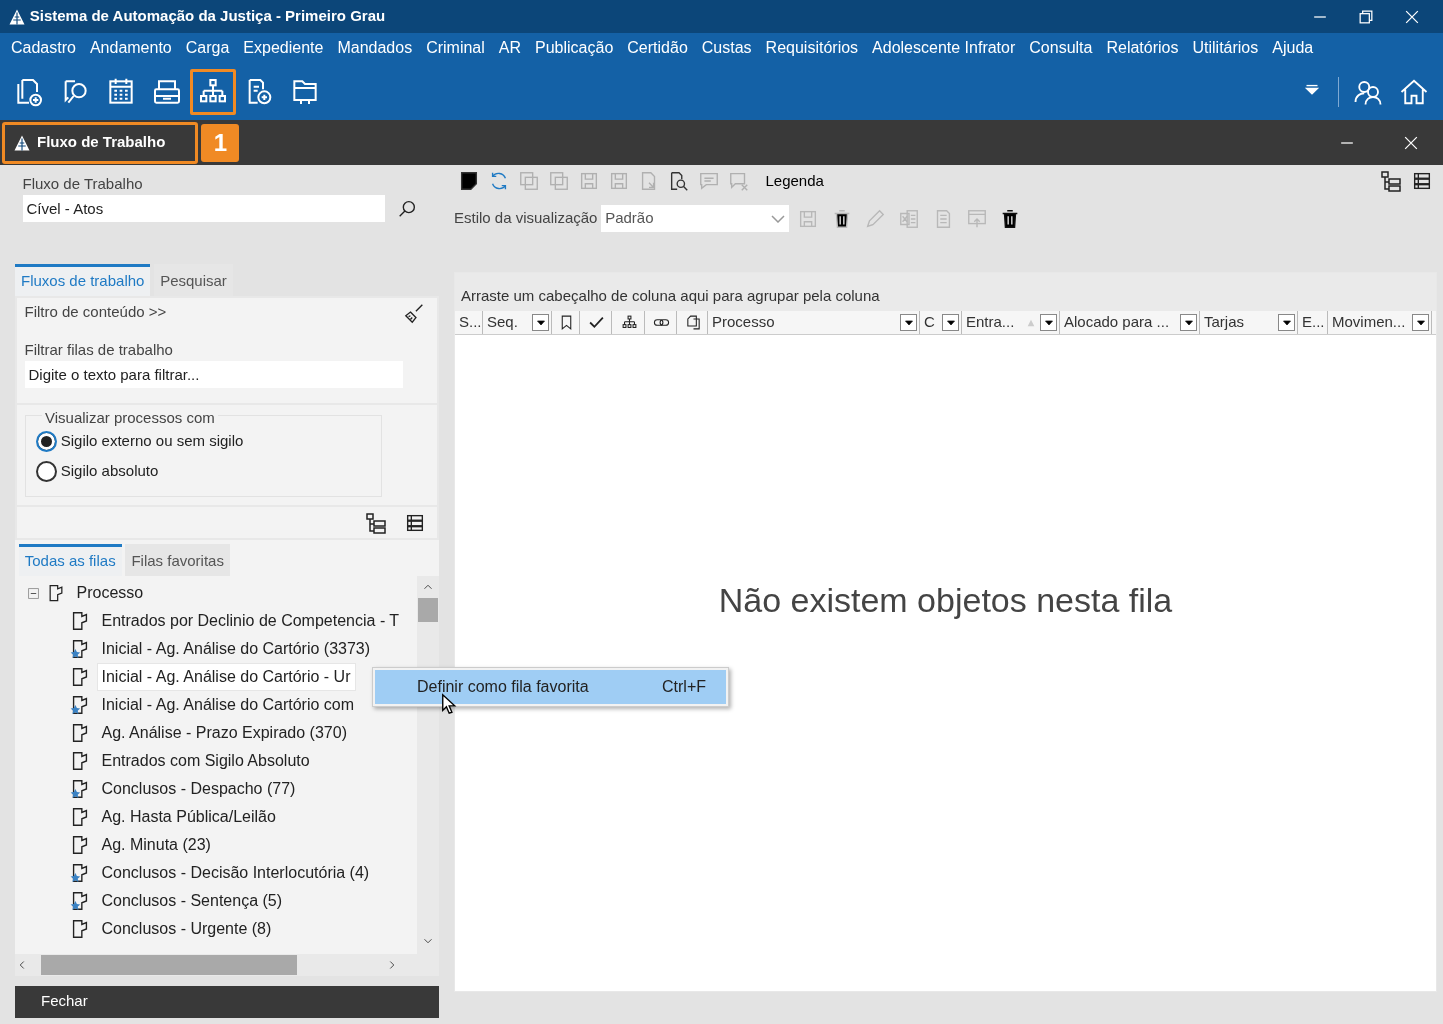 This screenshot has width=1443, height=1024. I want to click on tree-item: Conclusos - Decisão Interlocutória (4), so click(235, 873).